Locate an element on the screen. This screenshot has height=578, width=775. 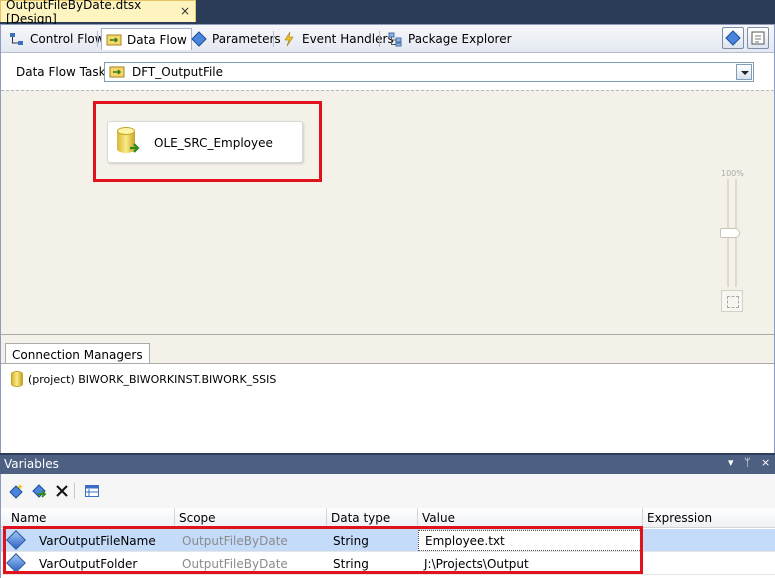
variables-grid-header: Name Scope Data type Value Expression is located at coordinates (388, 518).